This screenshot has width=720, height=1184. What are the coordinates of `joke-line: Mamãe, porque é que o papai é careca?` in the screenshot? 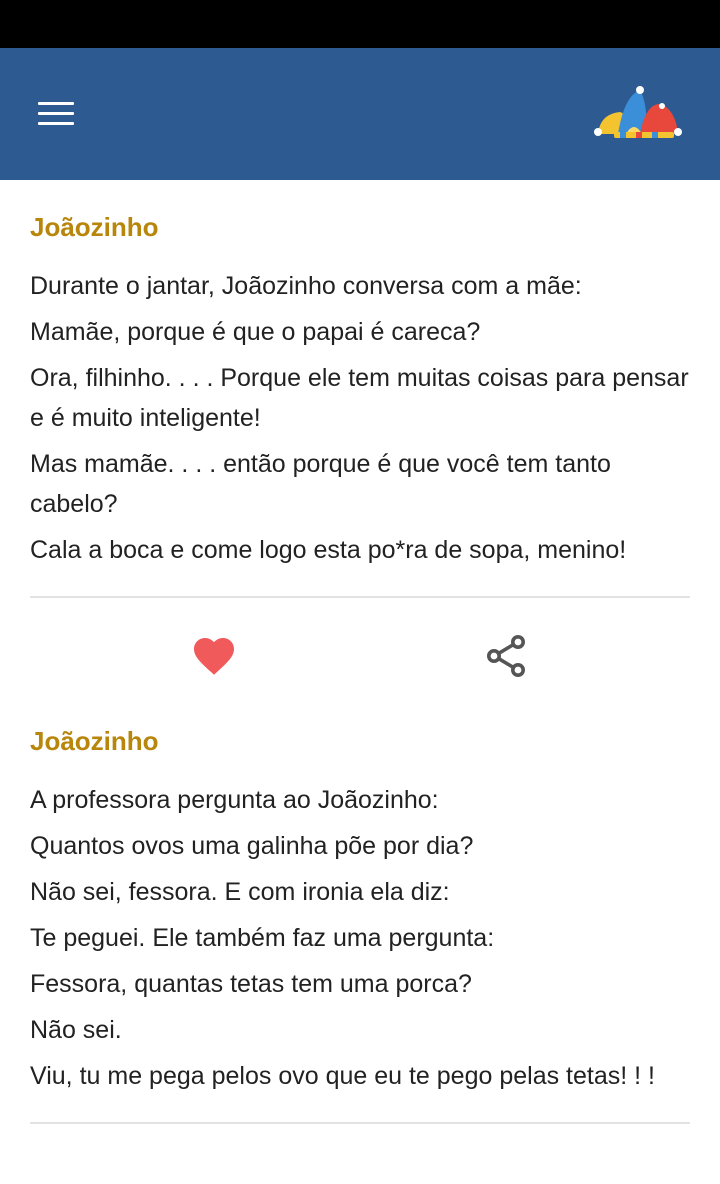 It's located at (255, 332).